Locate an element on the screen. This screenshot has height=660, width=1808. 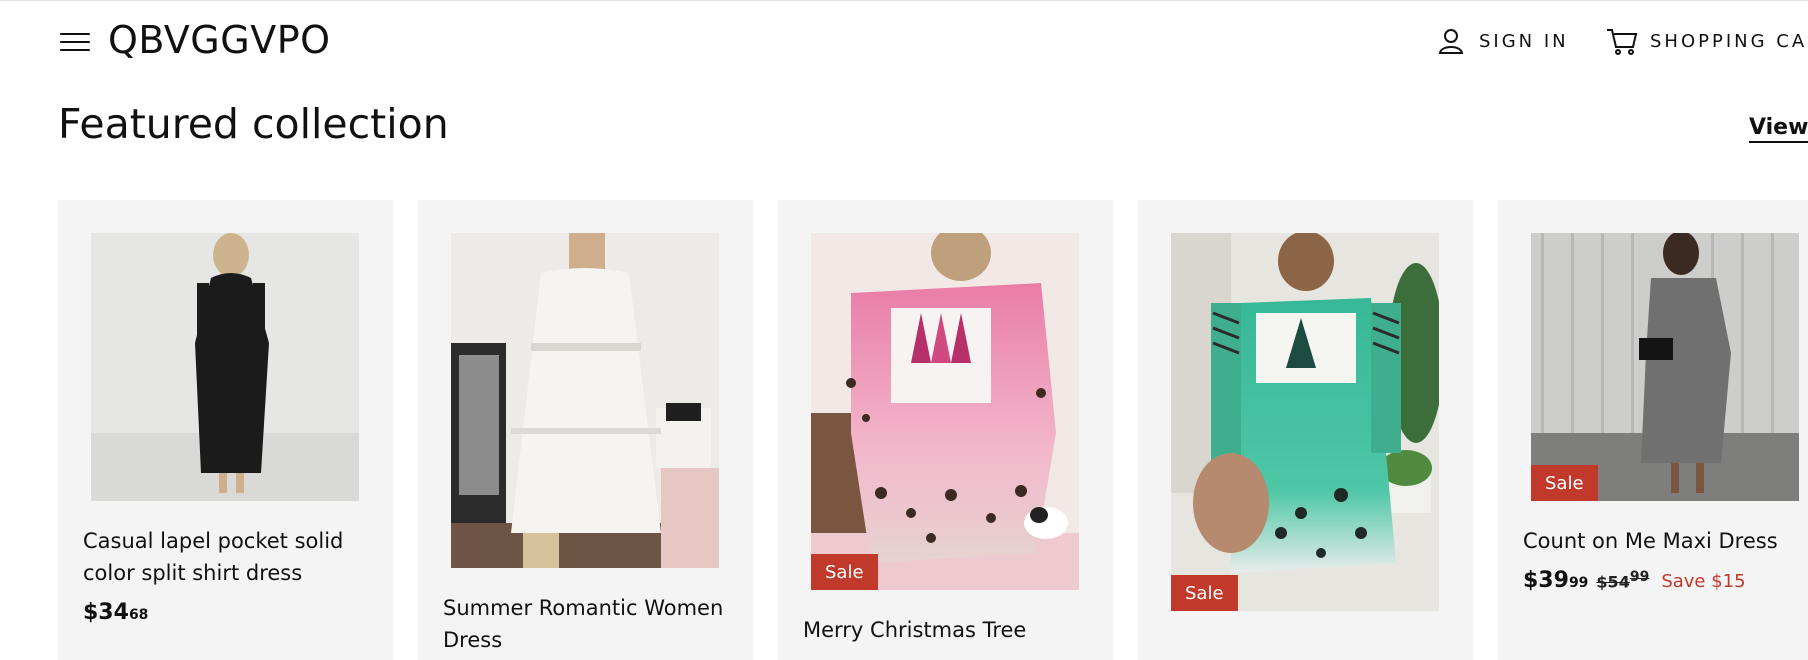
product-card-4: Sale is located at coordinates (1305, 430).